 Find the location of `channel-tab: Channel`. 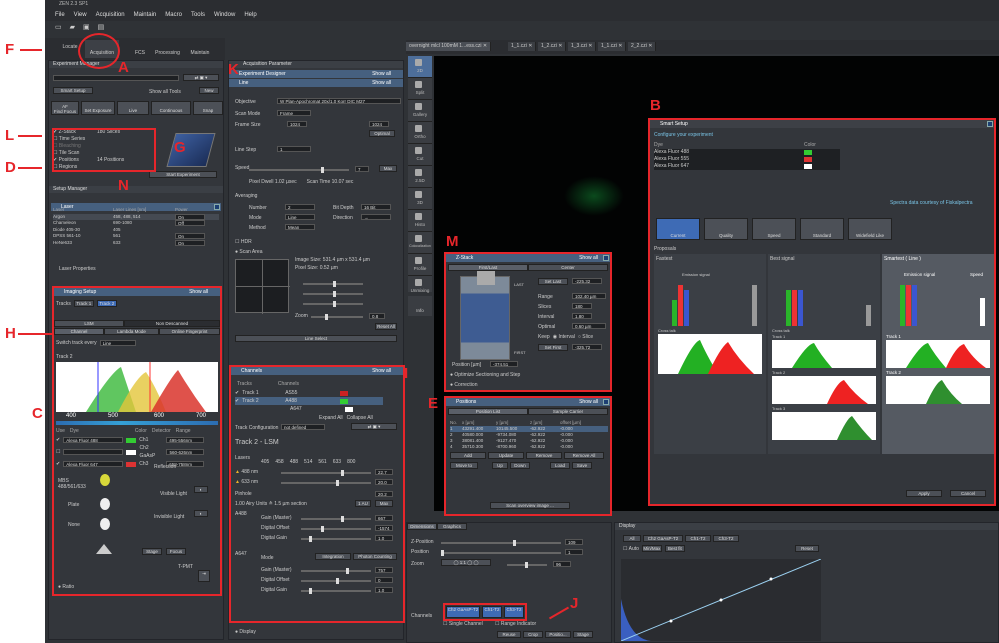

channel-tab: Channel is located at coordinates (79, 331).